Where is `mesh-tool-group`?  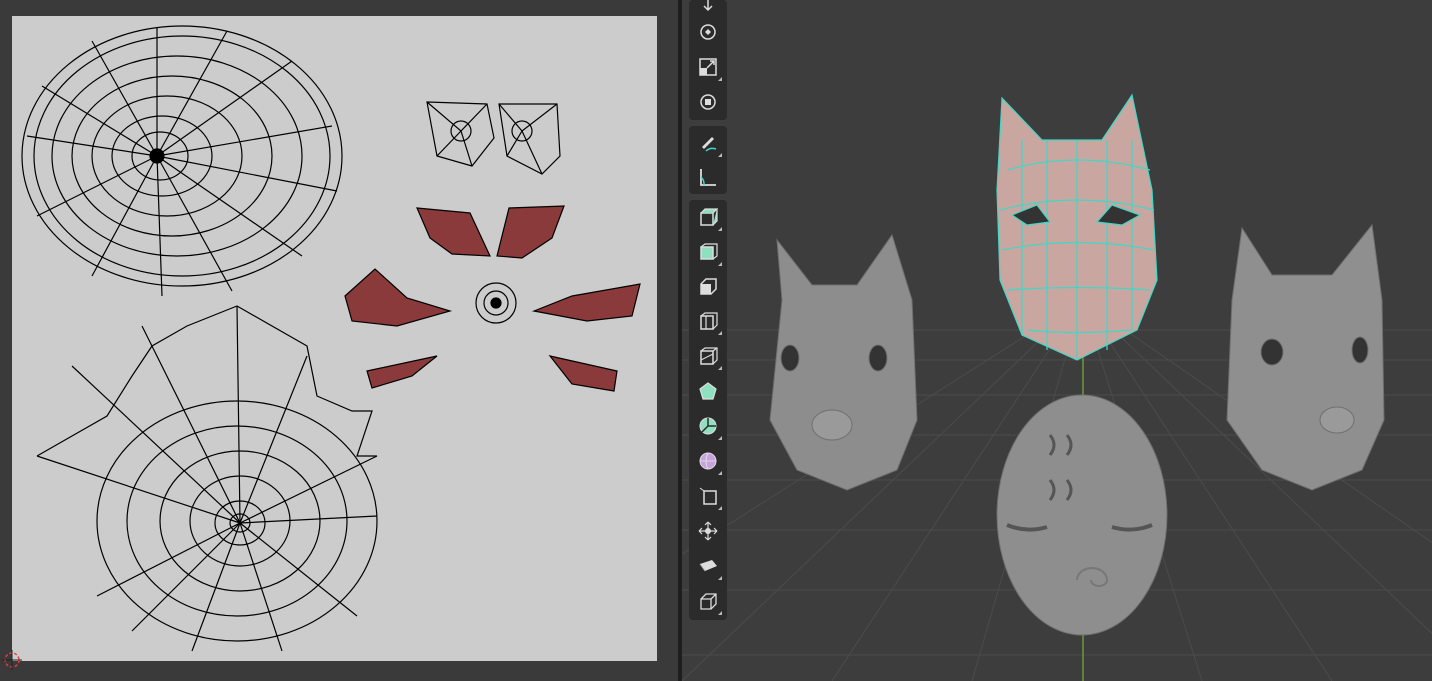
mesh-tool-group is located at coordinates (708, 410).